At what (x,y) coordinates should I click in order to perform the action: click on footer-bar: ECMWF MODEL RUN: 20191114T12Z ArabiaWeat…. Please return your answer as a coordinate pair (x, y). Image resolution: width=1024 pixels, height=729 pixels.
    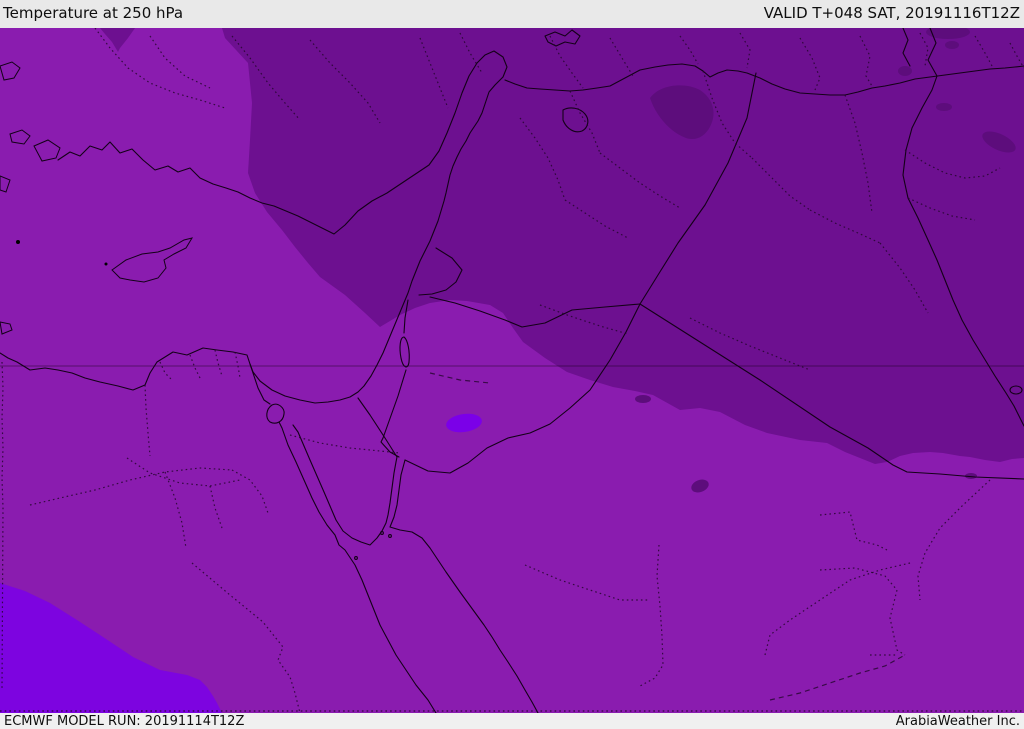
    Looking at the image, I should click on (512, 721).